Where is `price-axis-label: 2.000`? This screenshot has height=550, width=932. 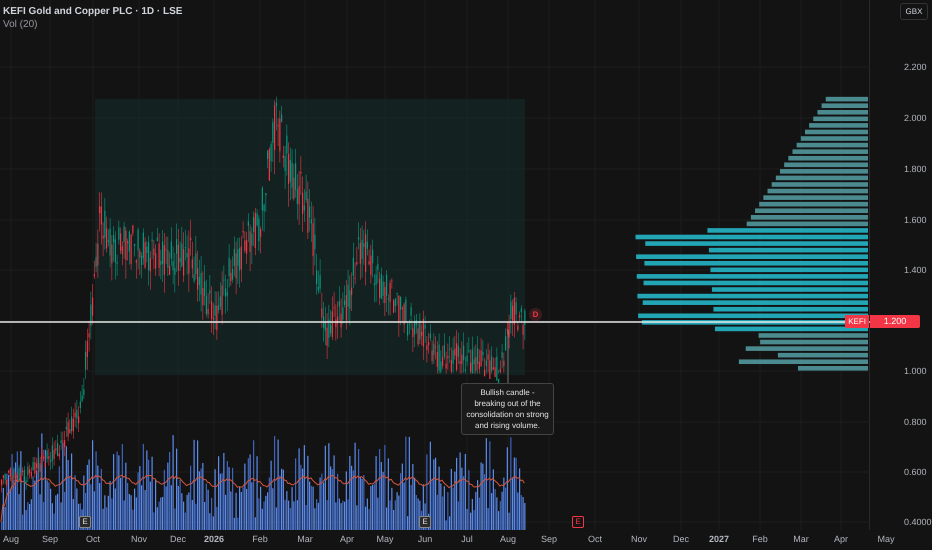 price-axis-label: 2.000 is located at coordinates (915, 118).